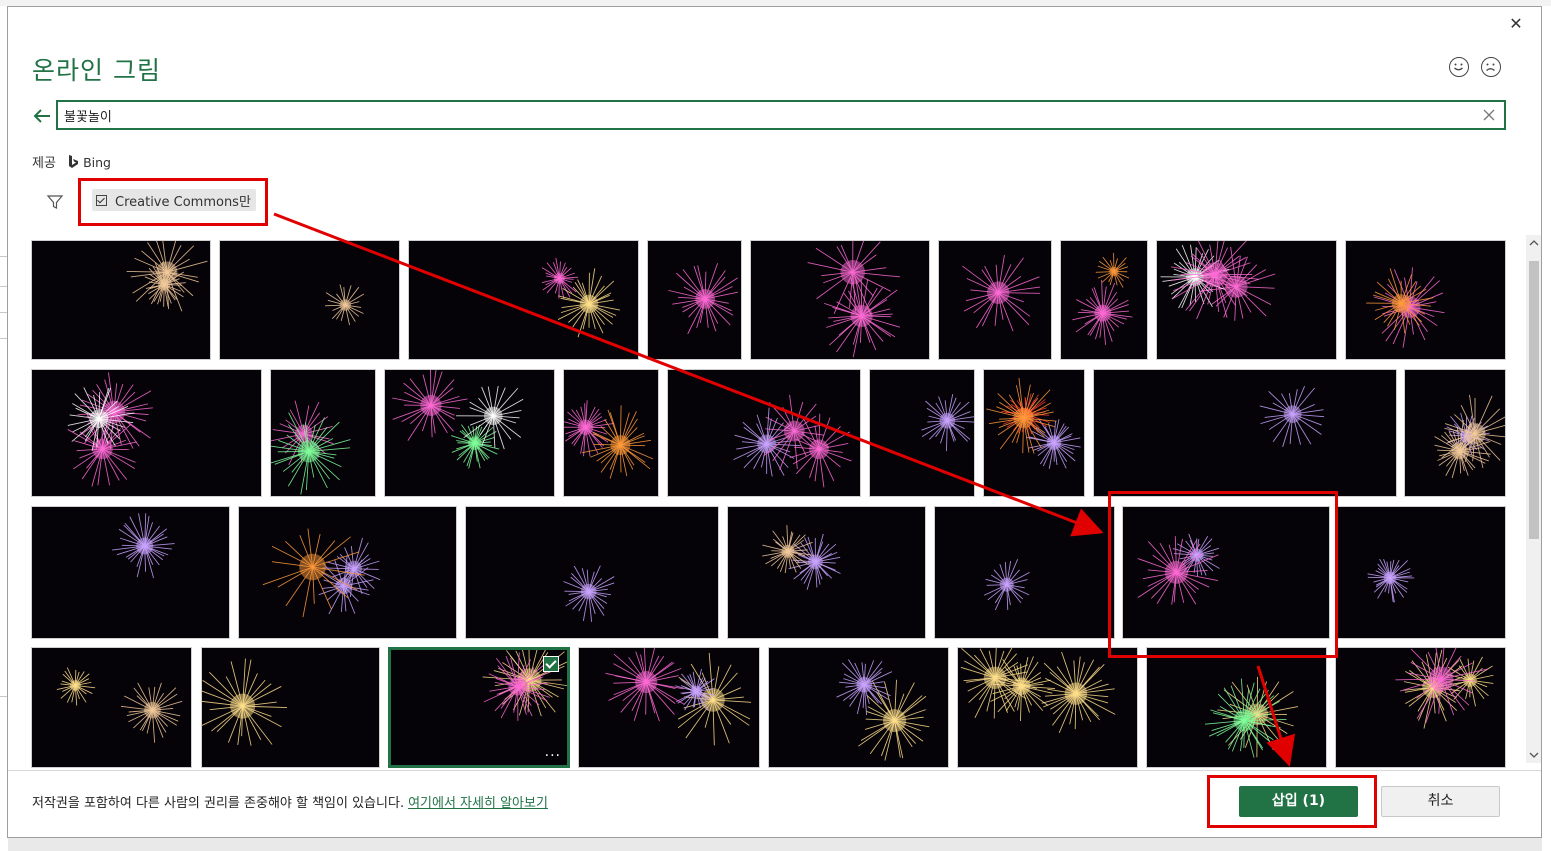  What do you see at coordinates (1440, 801) in the screenshot?
I see `cancel-button: 취소` at bounding box center [1440, 801].